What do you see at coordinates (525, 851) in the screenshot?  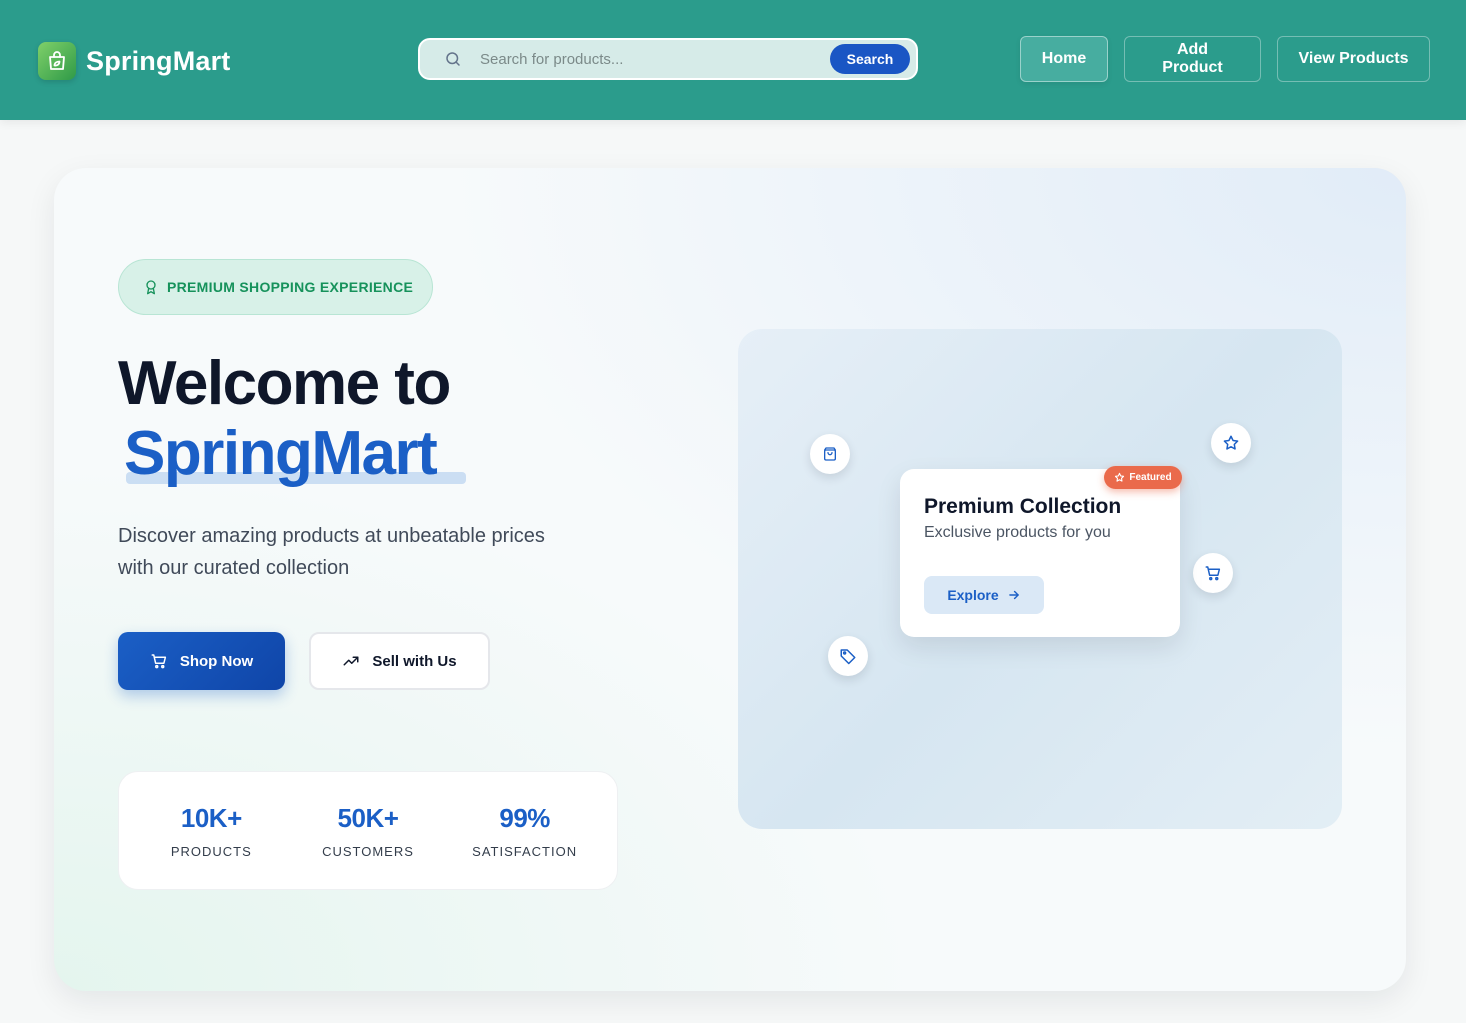 I see `stat-label: SATISFACTION` at bounding box center [525, 851].